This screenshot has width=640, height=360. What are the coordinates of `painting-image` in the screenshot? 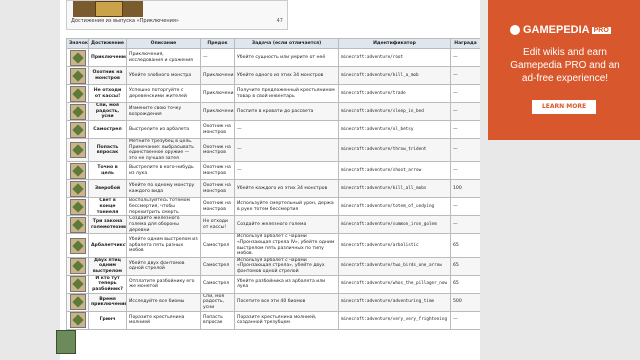 It's located at (108, 9).